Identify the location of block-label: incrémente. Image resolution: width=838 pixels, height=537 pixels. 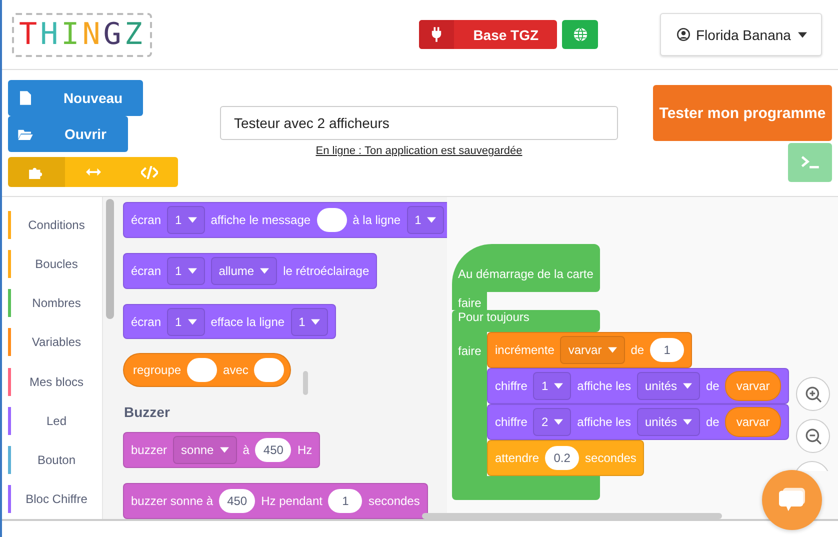
(524, 350).